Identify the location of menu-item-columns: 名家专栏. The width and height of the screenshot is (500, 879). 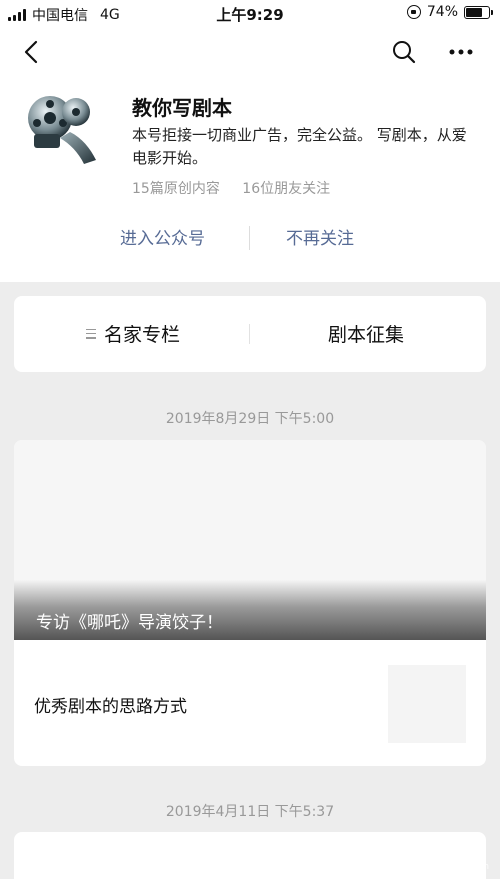
(133, 333).